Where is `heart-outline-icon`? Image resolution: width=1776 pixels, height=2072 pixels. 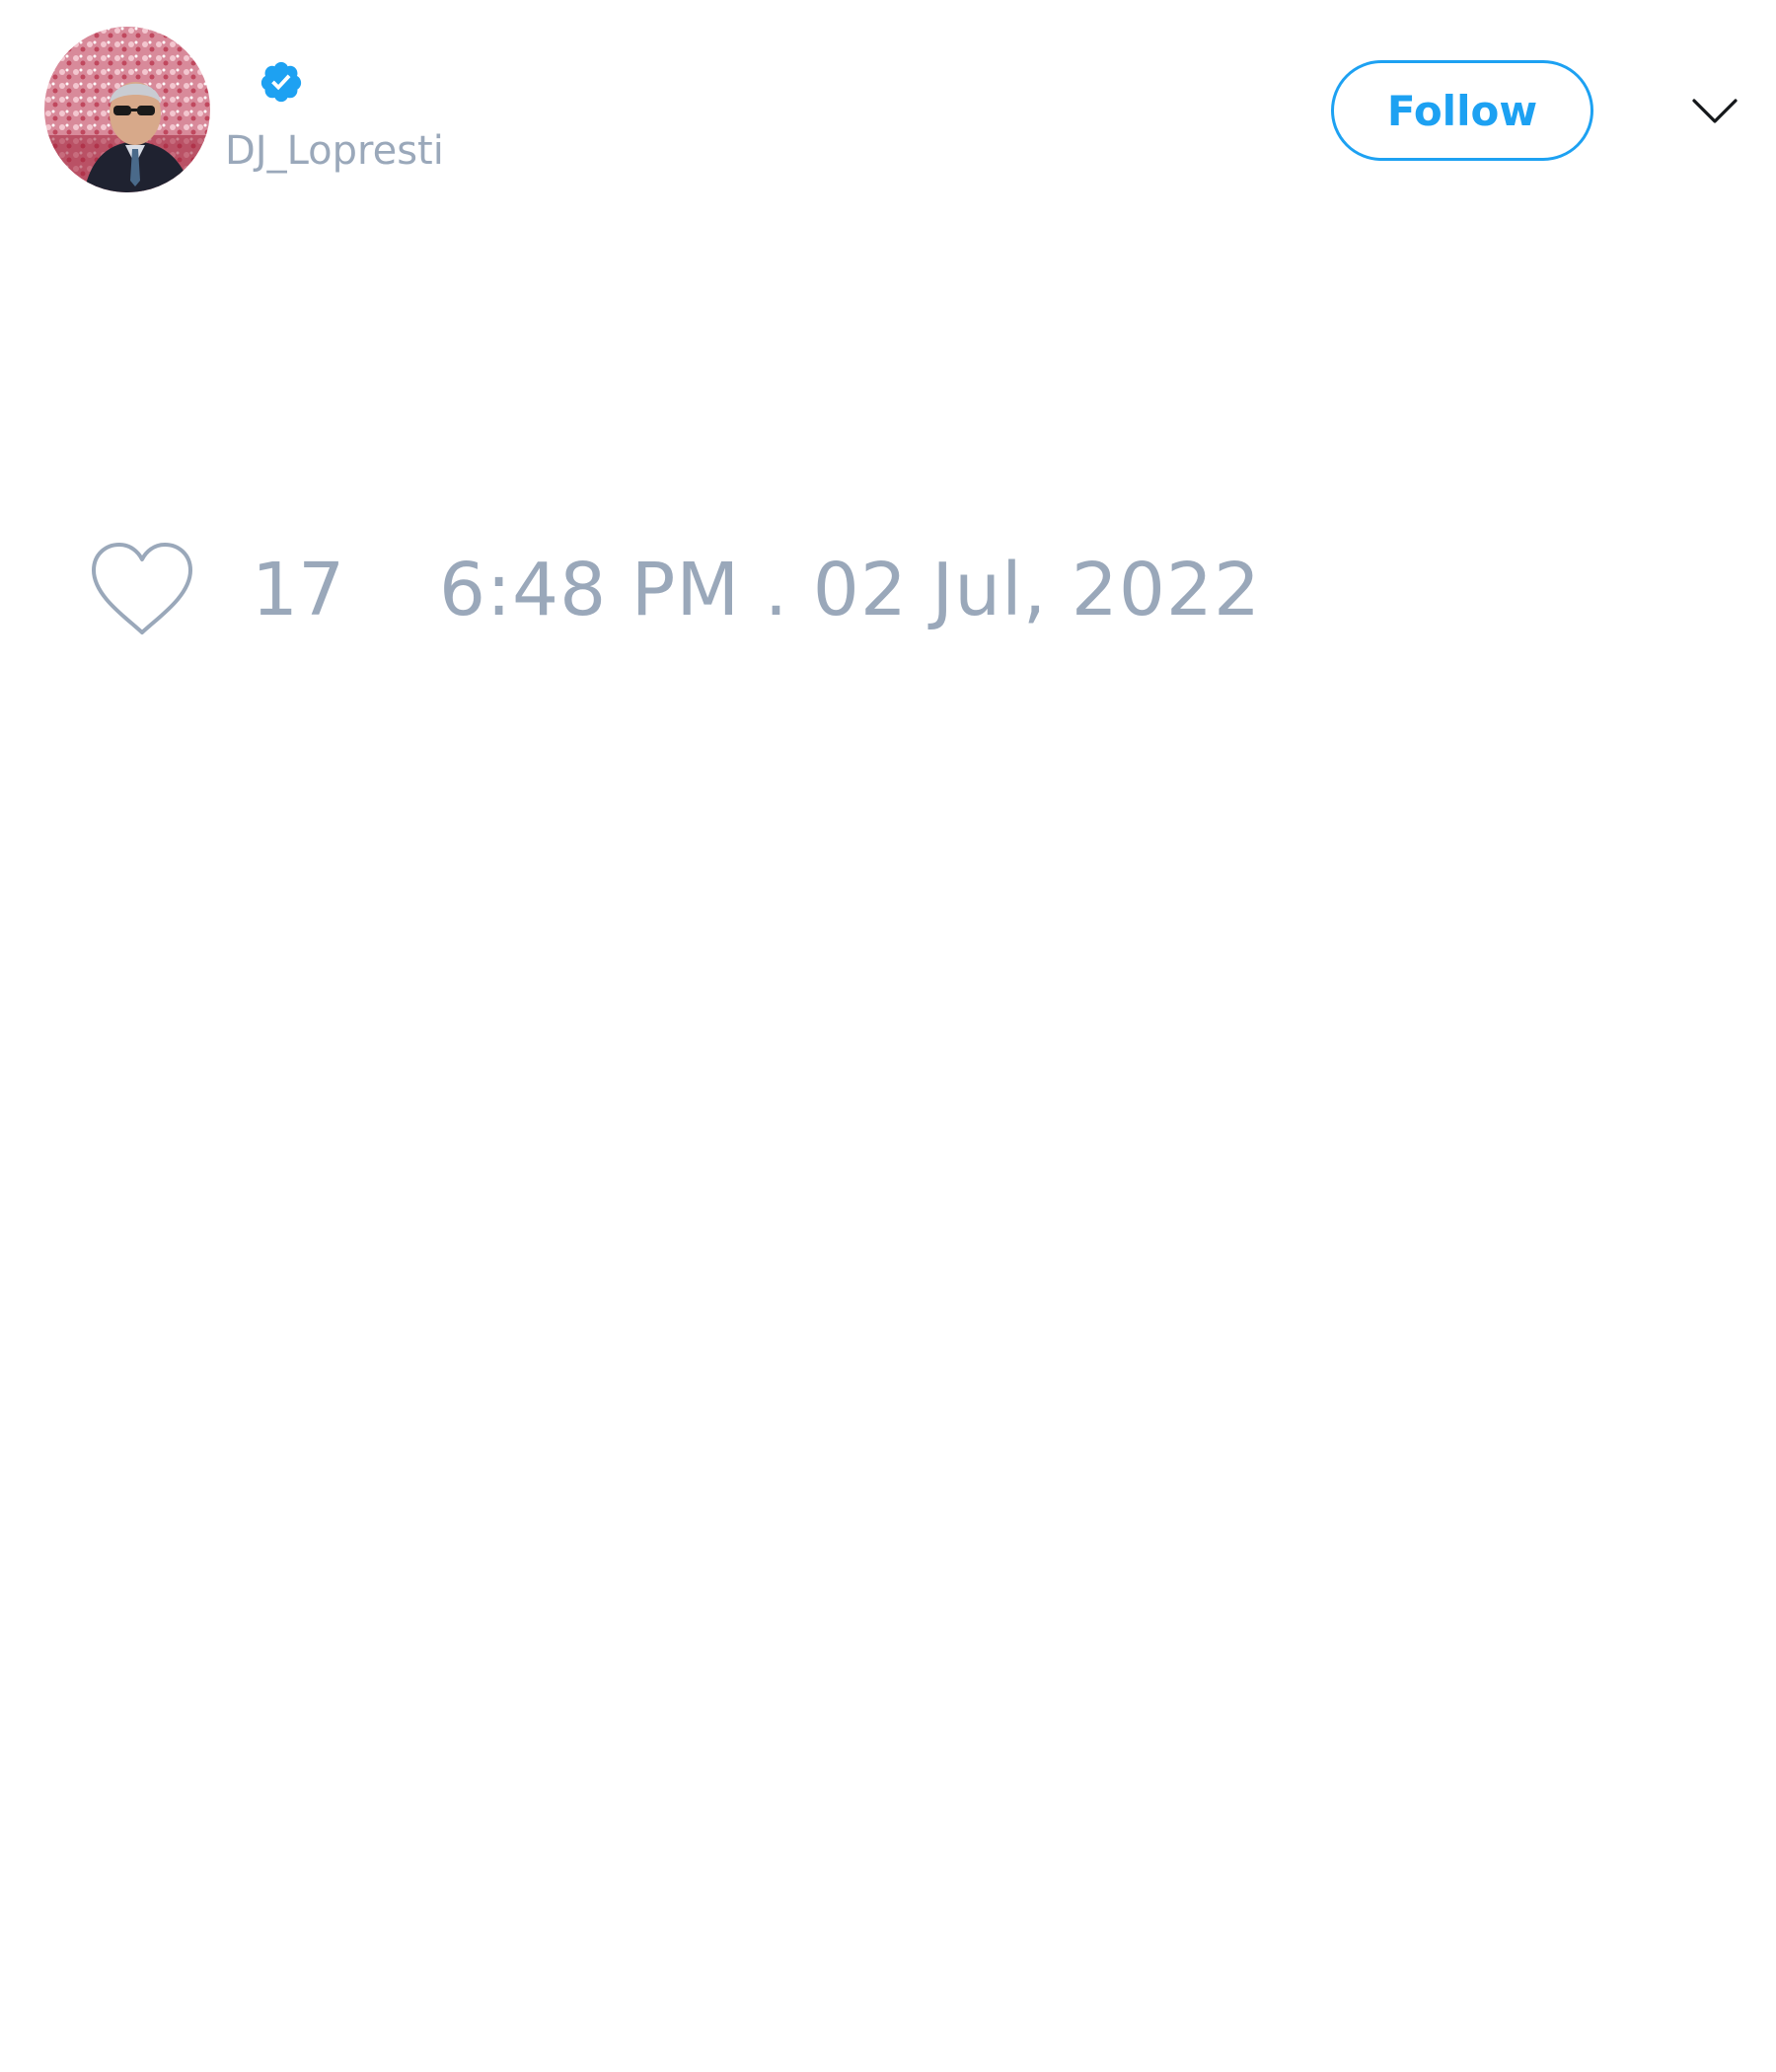
heart-outline-icon is located at coordinates (142, 589).